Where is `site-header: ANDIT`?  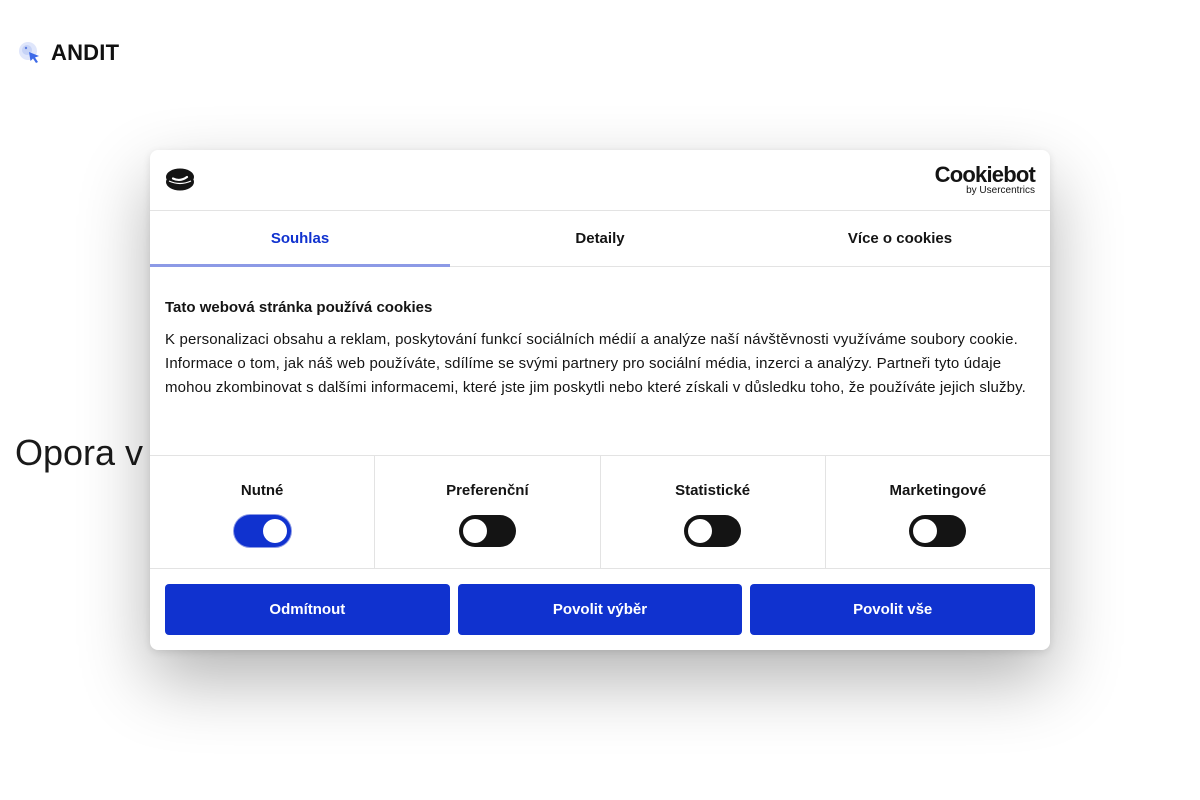
site-header: ANDIT is located at coordinates (68, 53).